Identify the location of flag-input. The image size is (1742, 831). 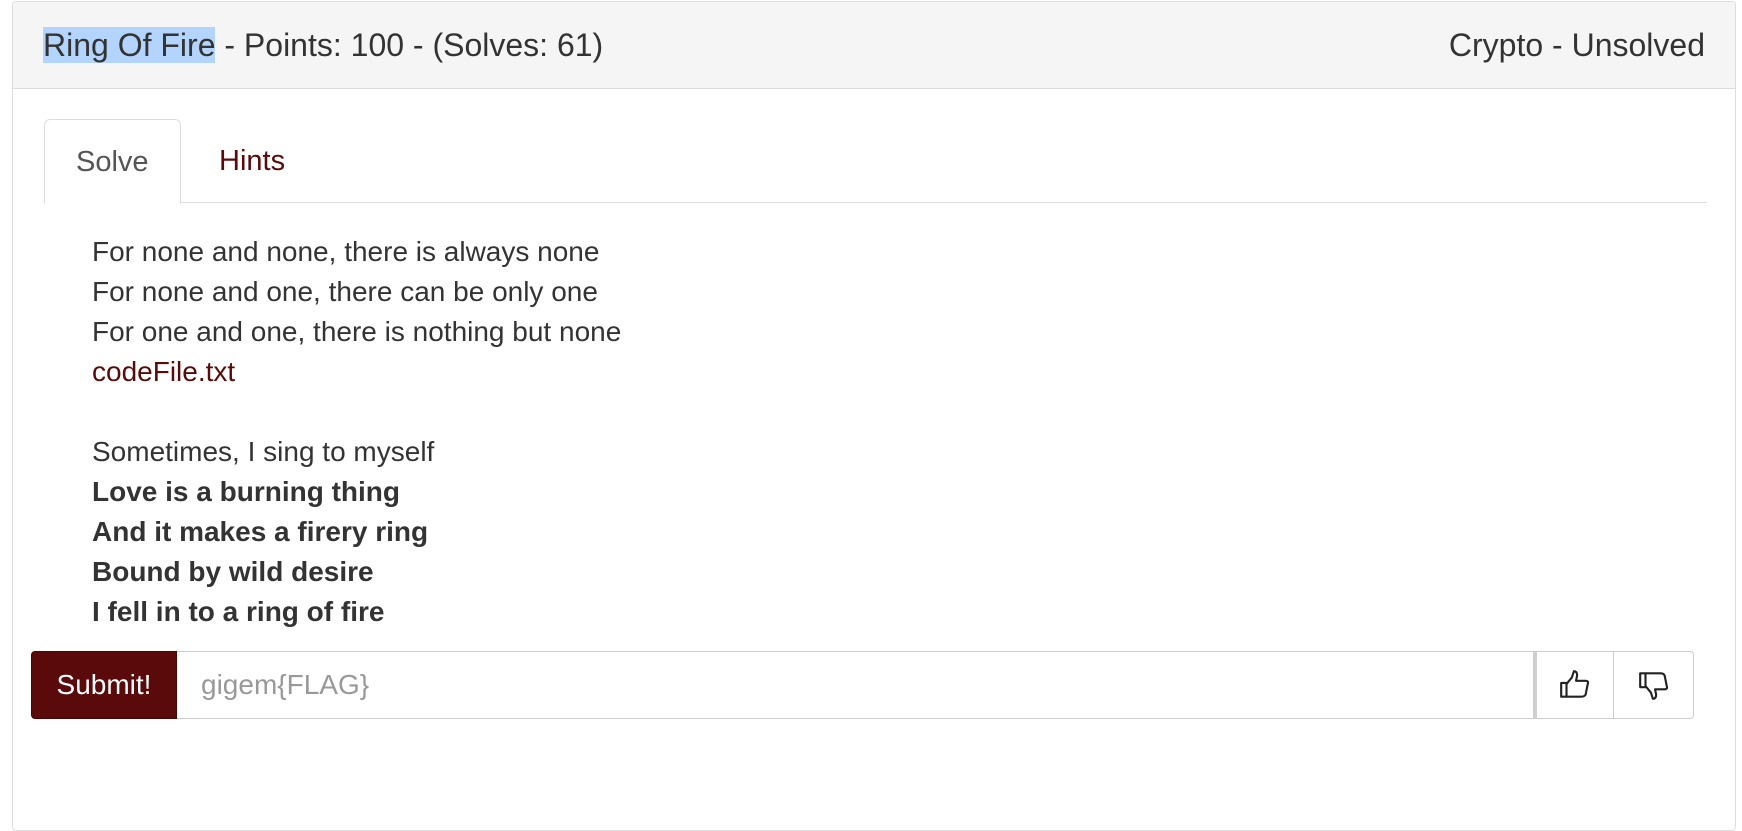
(855, 685).